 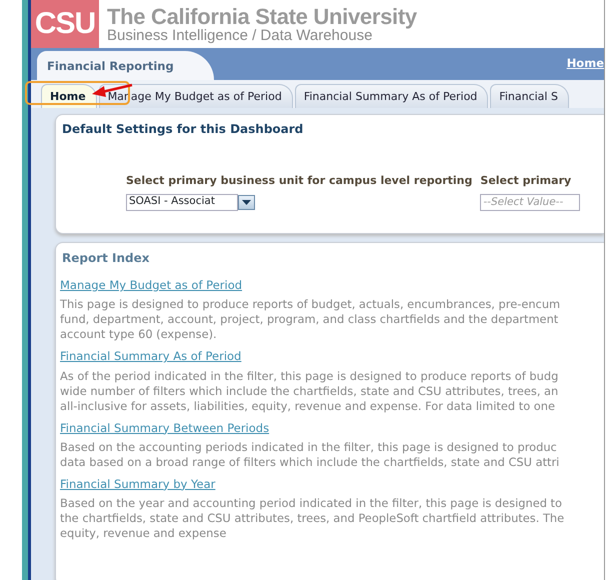 I want to click on report-link: Manage My Budget as of Period, so click(x=151, y=285).